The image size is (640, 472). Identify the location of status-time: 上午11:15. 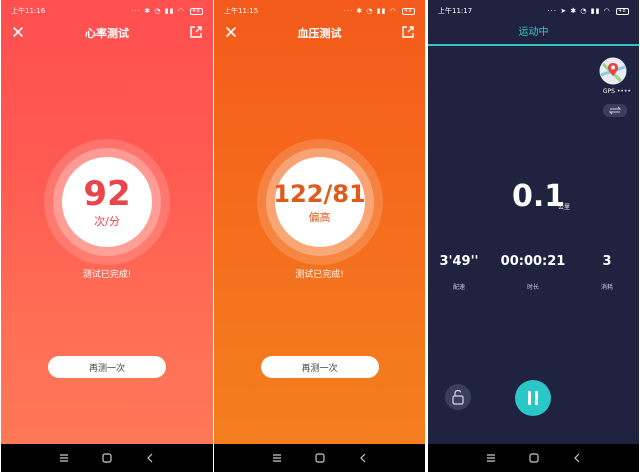
(241, 11).